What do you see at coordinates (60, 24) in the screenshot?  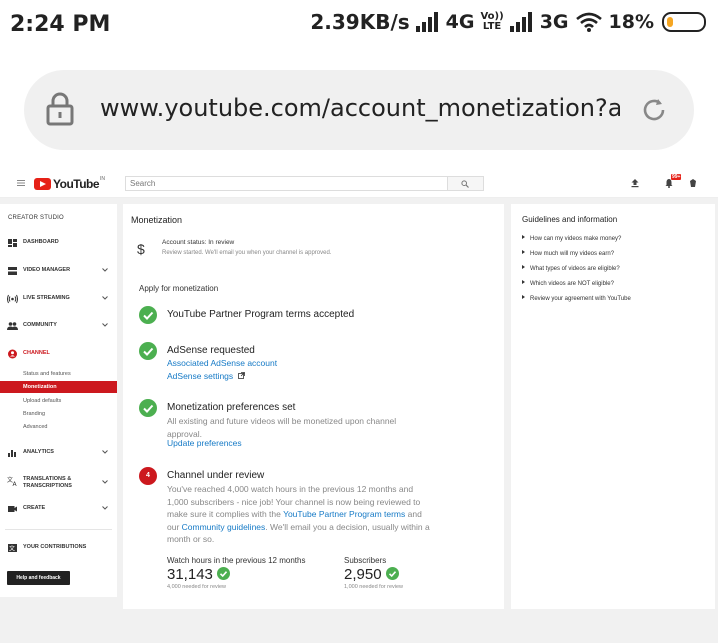 I see `status-time: 2:24 PM` at bounding box center [60, 24].